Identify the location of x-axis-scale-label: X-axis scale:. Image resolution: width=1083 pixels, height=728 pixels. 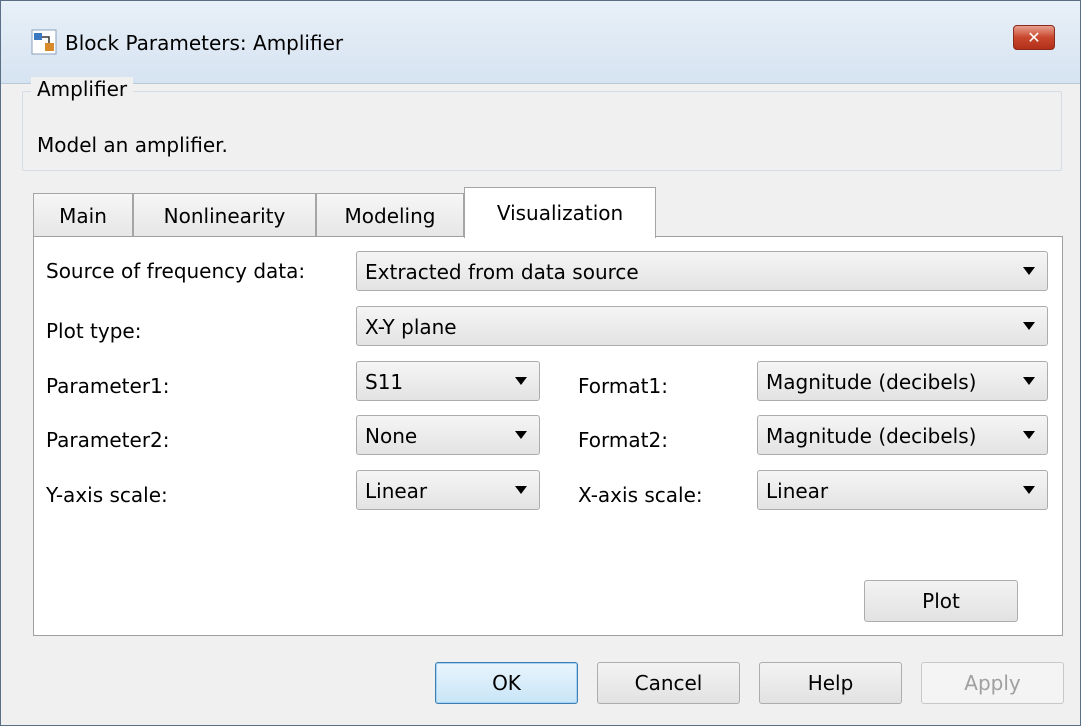
(640, 495).